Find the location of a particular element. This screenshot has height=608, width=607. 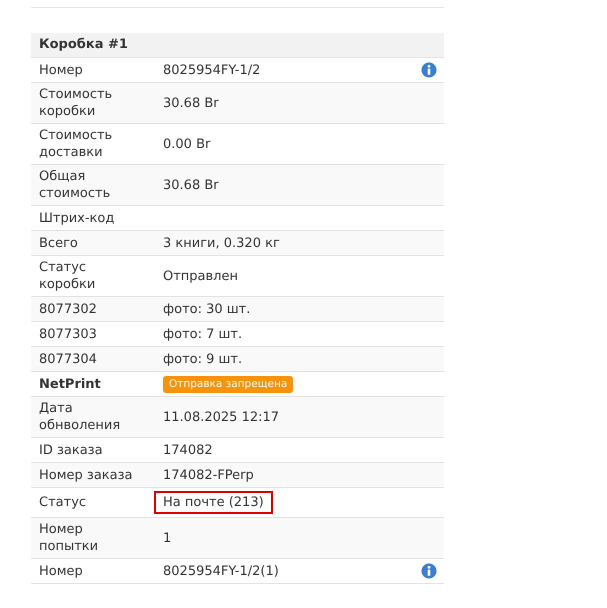

row-value: Отправлен is located at coordinates (200, 276).